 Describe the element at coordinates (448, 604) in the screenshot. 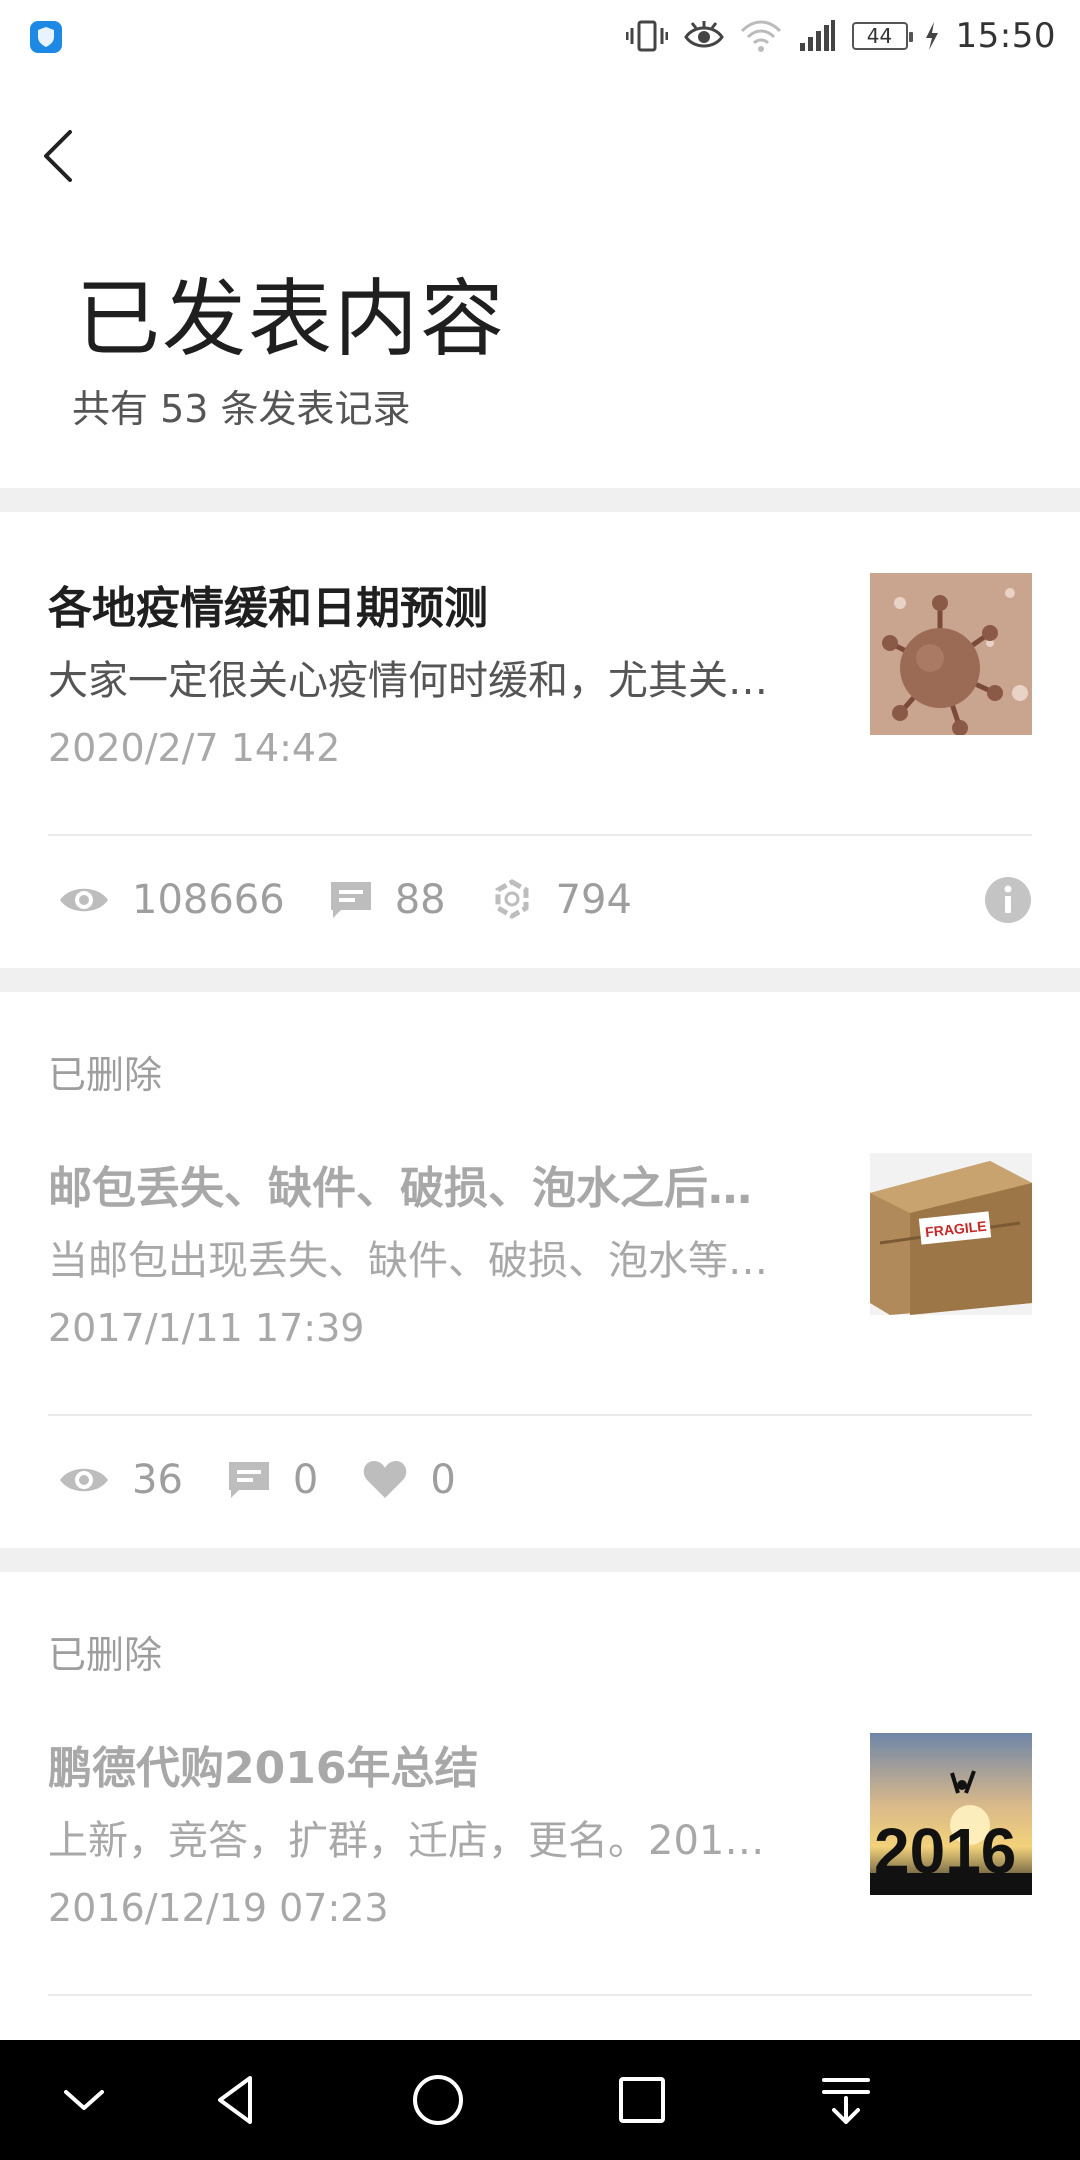

I see `post-title: 各地疫情缓和日期预测` at that location.